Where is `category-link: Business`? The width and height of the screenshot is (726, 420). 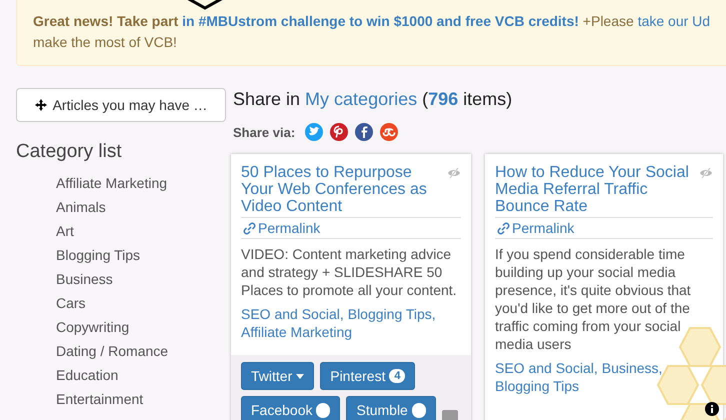
category-link: Business is located at coordinates (141, 279).